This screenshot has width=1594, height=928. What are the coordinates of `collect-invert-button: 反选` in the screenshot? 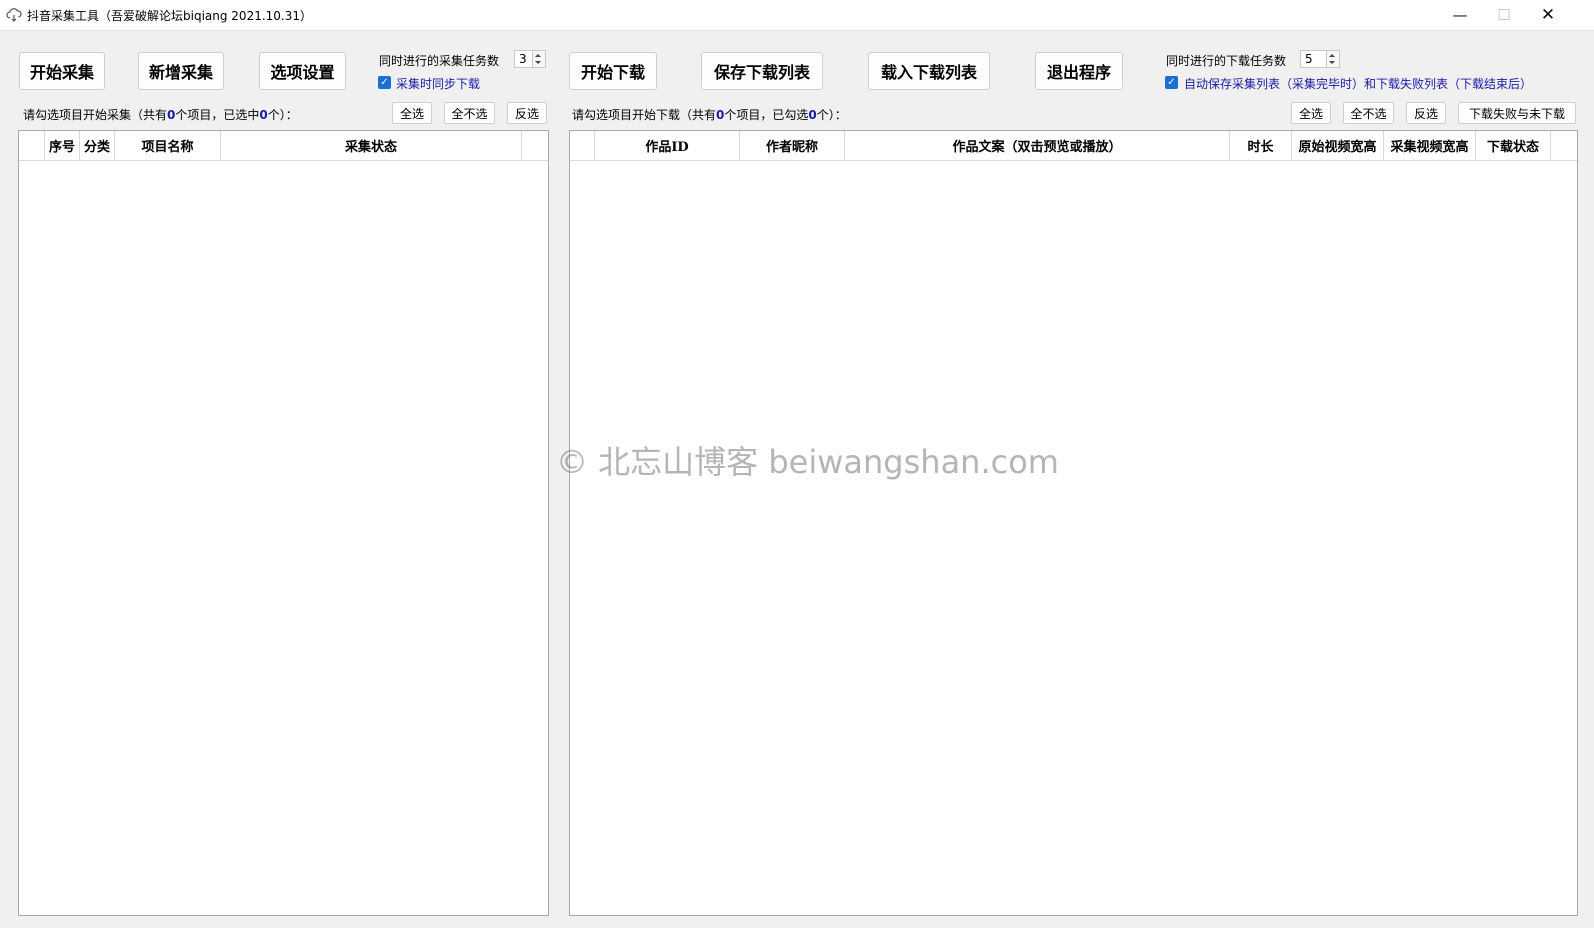 It's located at (527, 113).